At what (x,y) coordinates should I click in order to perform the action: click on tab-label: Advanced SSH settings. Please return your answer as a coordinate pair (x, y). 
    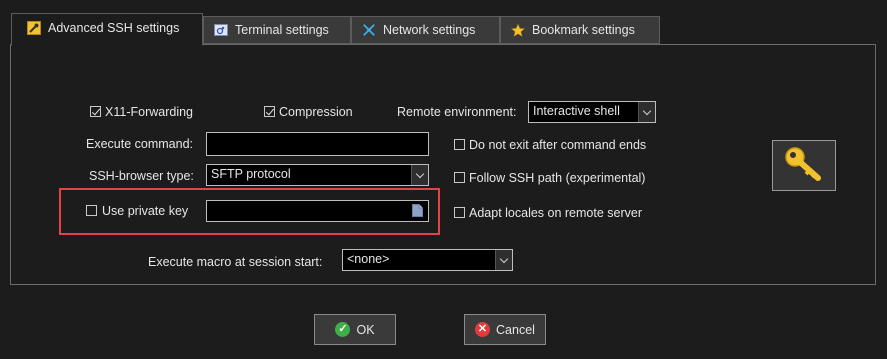
    Looking at the image, I should click on (114, 28).